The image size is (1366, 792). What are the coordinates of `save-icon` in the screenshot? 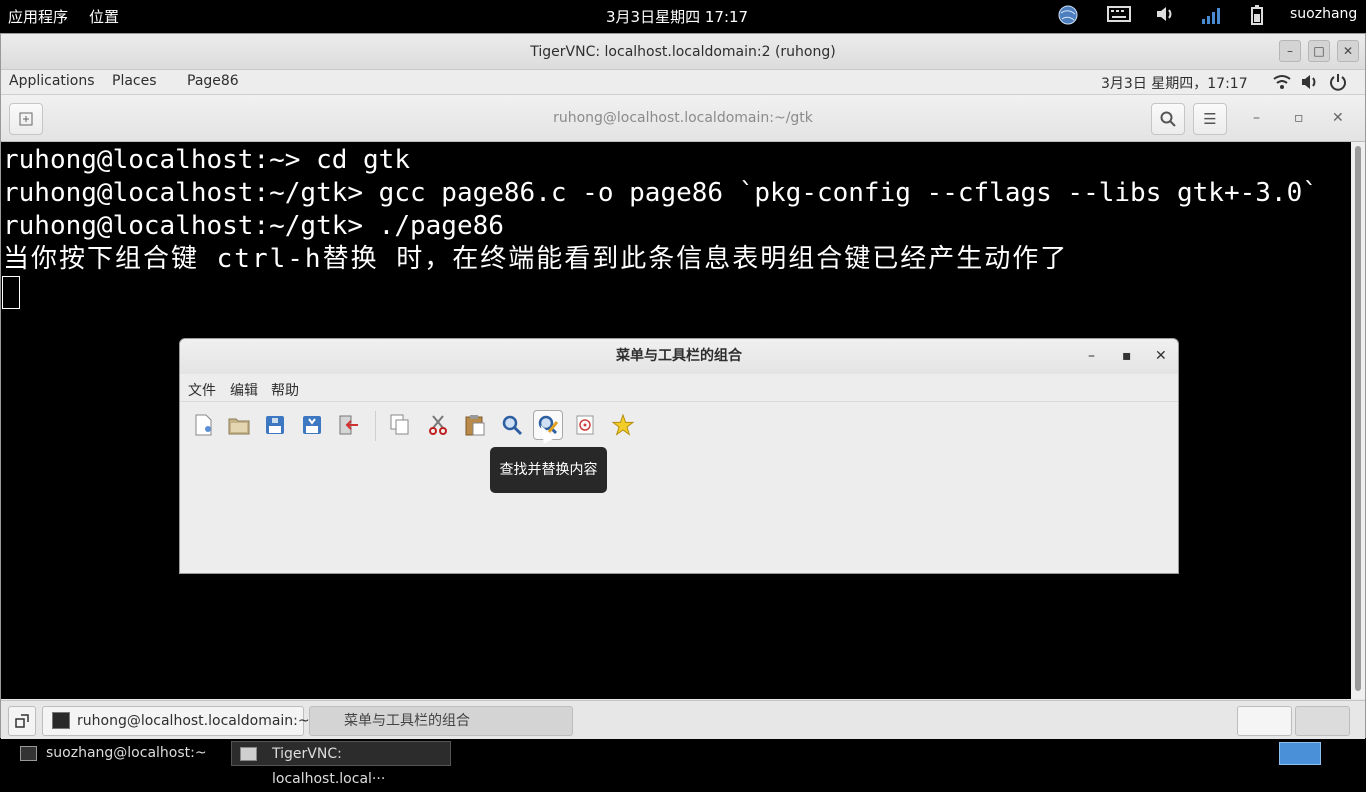 It's located at (275, 425).